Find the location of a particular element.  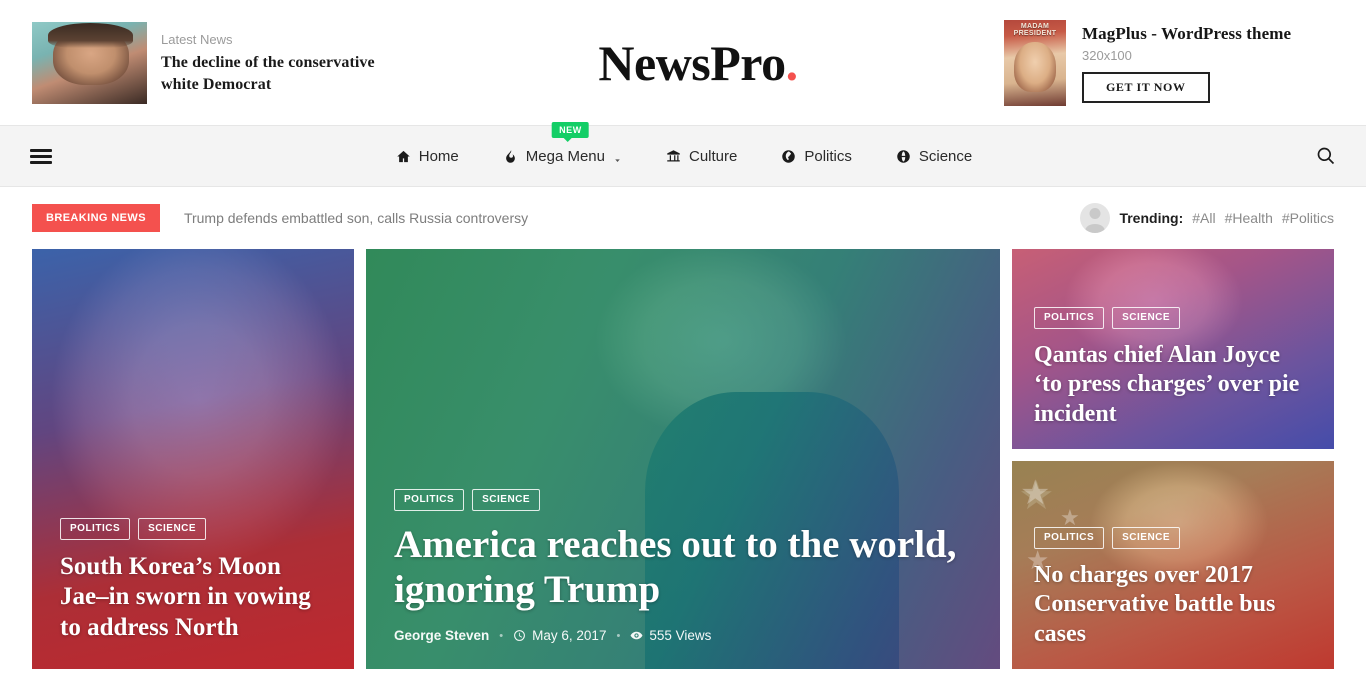

article-views-text: 555 Views is located at coordinates (680, 635).